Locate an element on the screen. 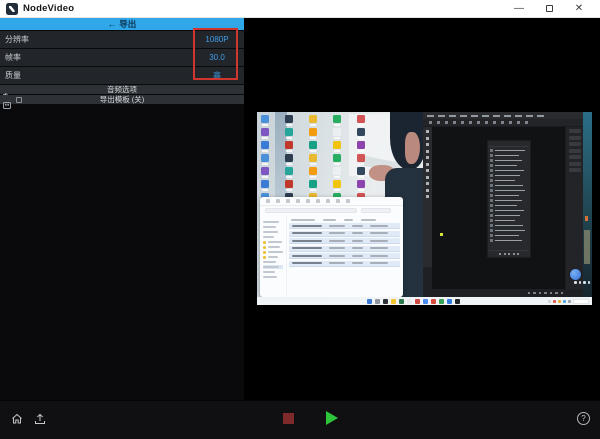 The height and width of the screenshot is (439, 600). play-button is located at coordinates (332, 418).